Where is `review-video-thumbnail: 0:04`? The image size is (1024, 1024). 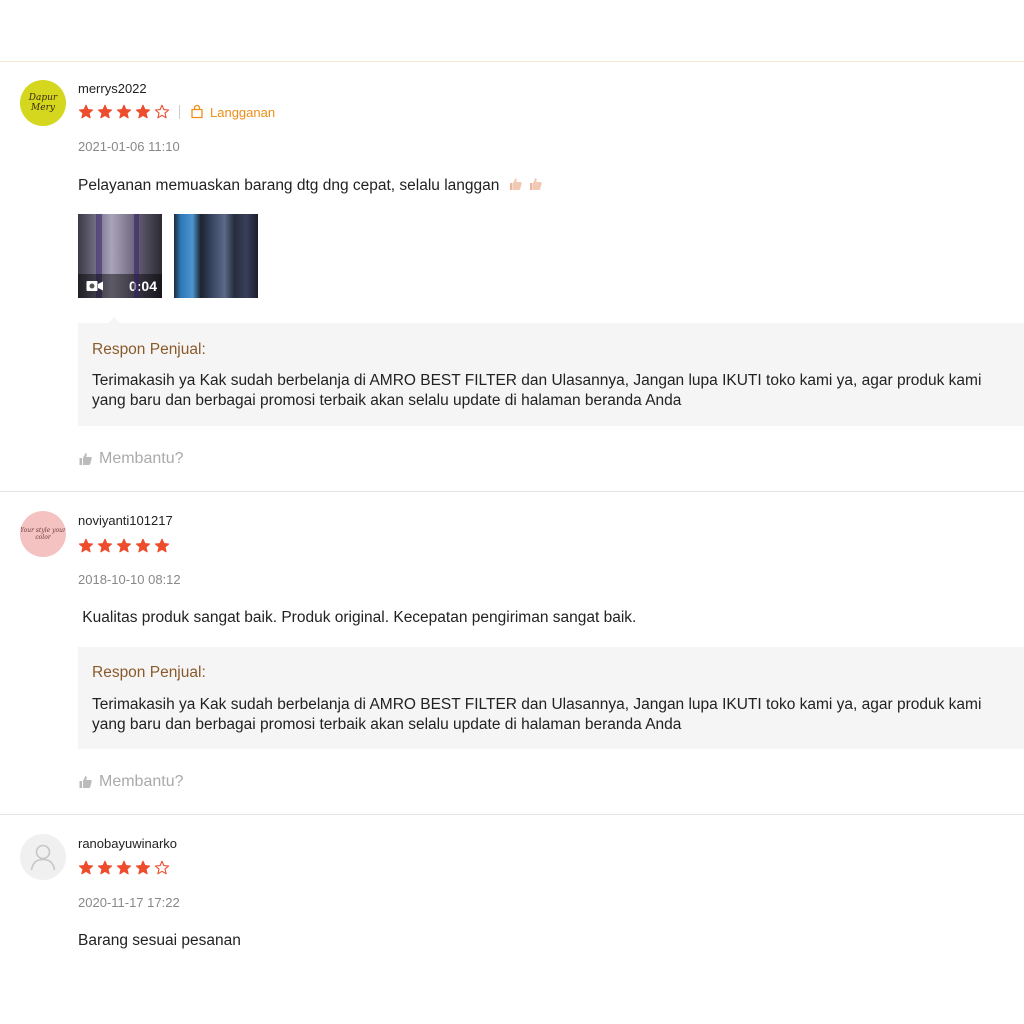
review-video-thumbnail: 0:04 is located at coordinates (120, 256).